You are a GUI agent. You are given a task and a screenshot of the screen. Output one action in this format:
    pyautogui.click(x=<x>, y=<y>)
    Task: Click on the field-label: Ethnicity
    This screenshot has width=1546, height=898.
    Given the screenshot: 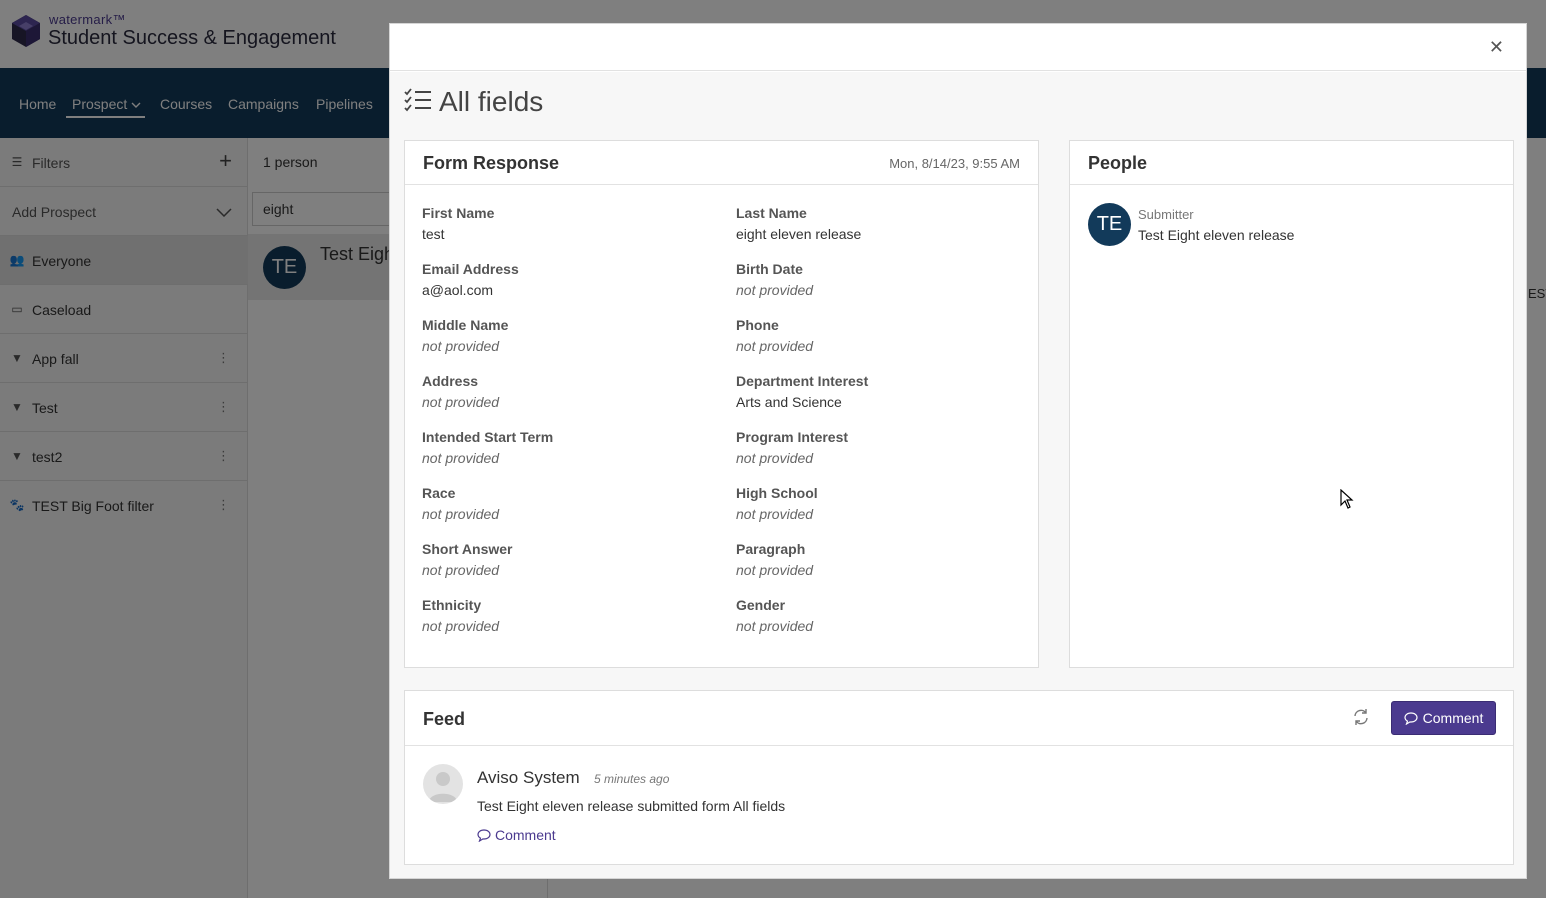 What is the action you would take?
    pyautogui.click(x=452, y=605)
    